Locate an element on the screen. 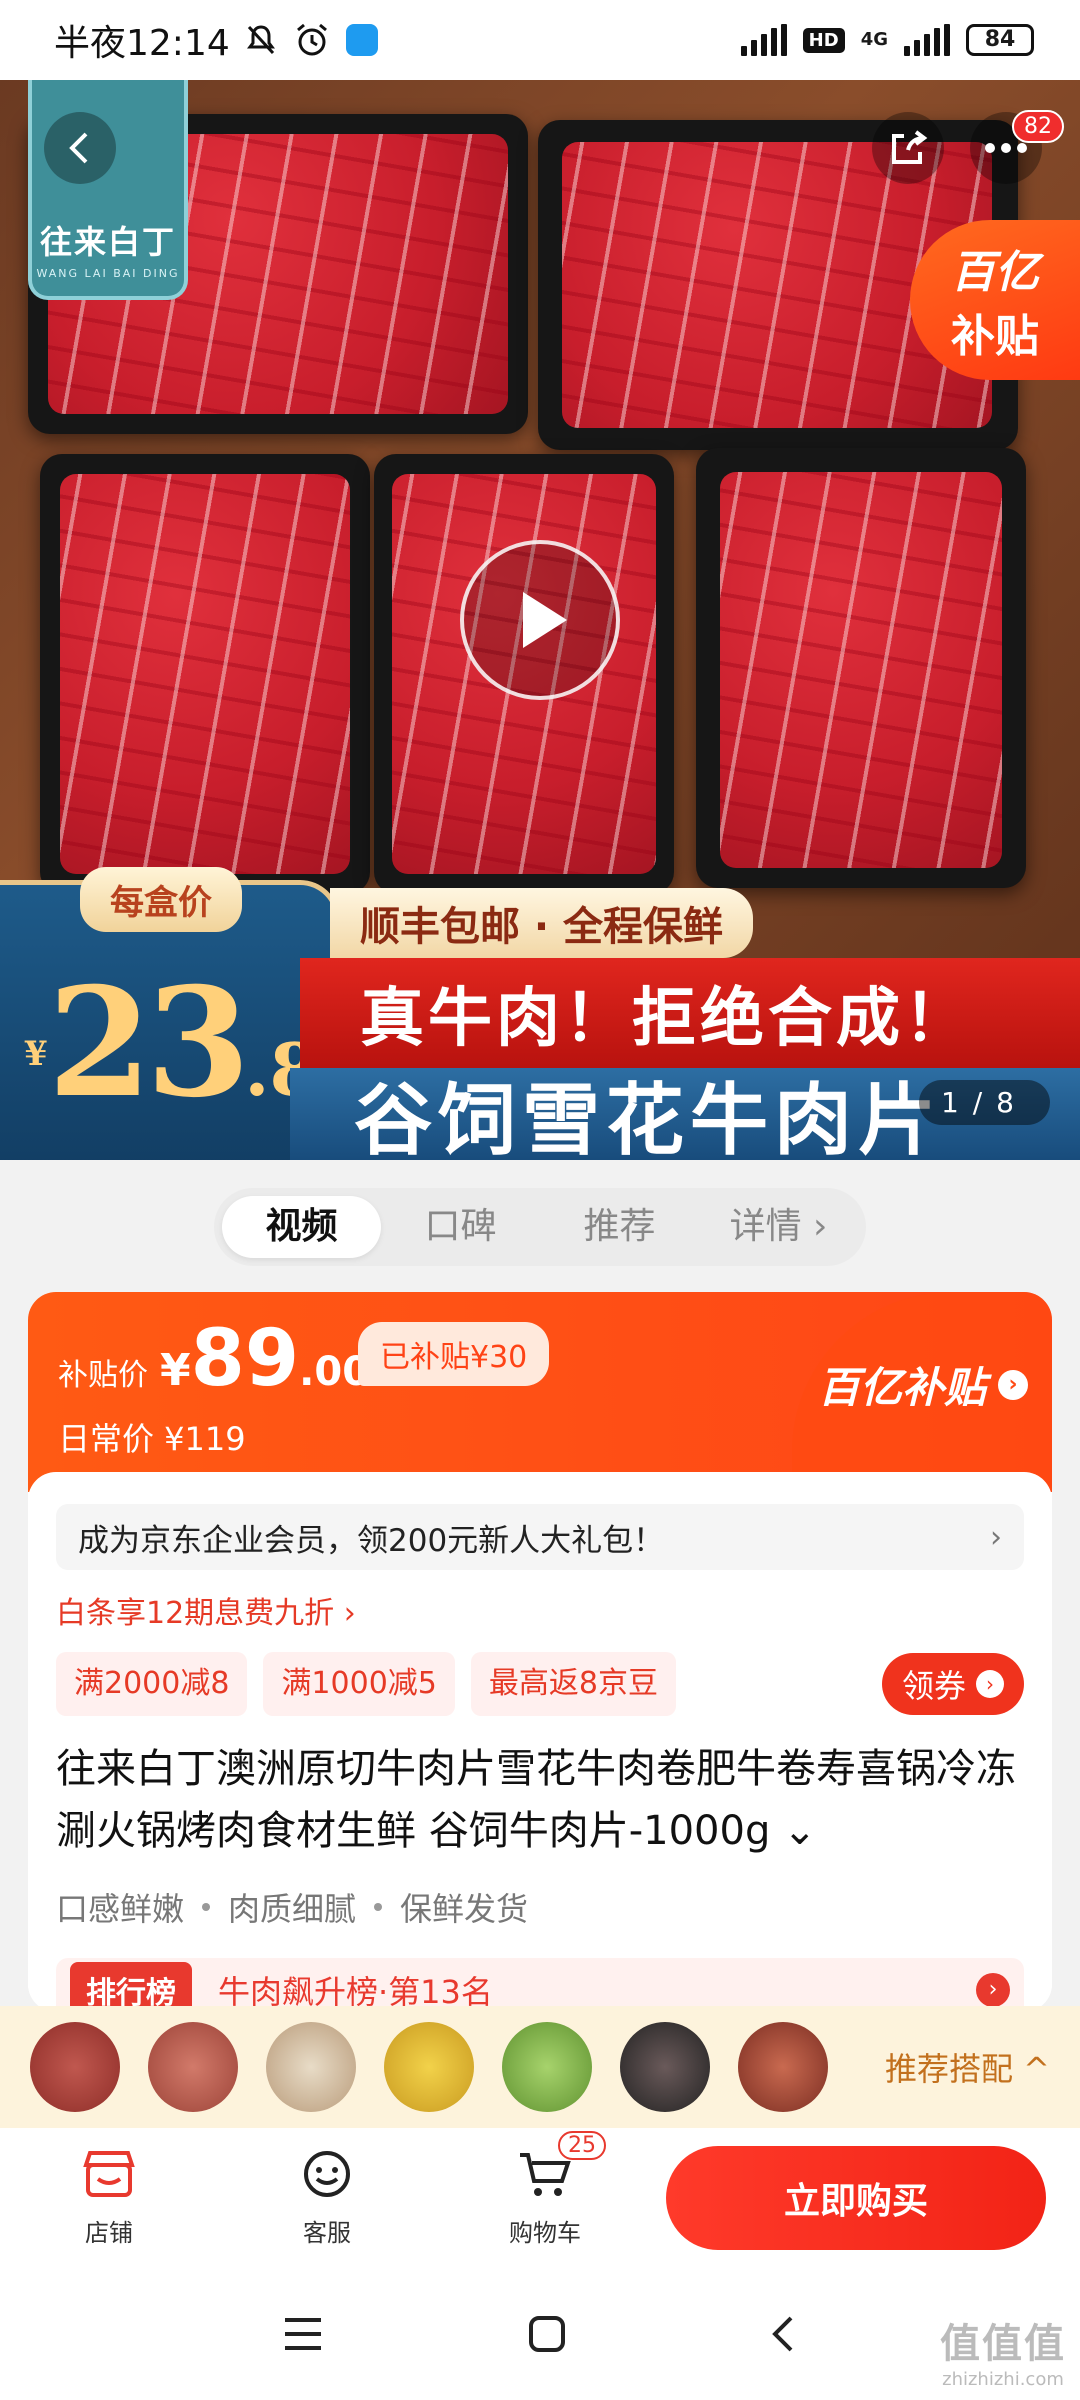 This screenshot has height=2400, width=1080. subsidy-badge-line2: 补贴 is located at coordinates (995, 336).